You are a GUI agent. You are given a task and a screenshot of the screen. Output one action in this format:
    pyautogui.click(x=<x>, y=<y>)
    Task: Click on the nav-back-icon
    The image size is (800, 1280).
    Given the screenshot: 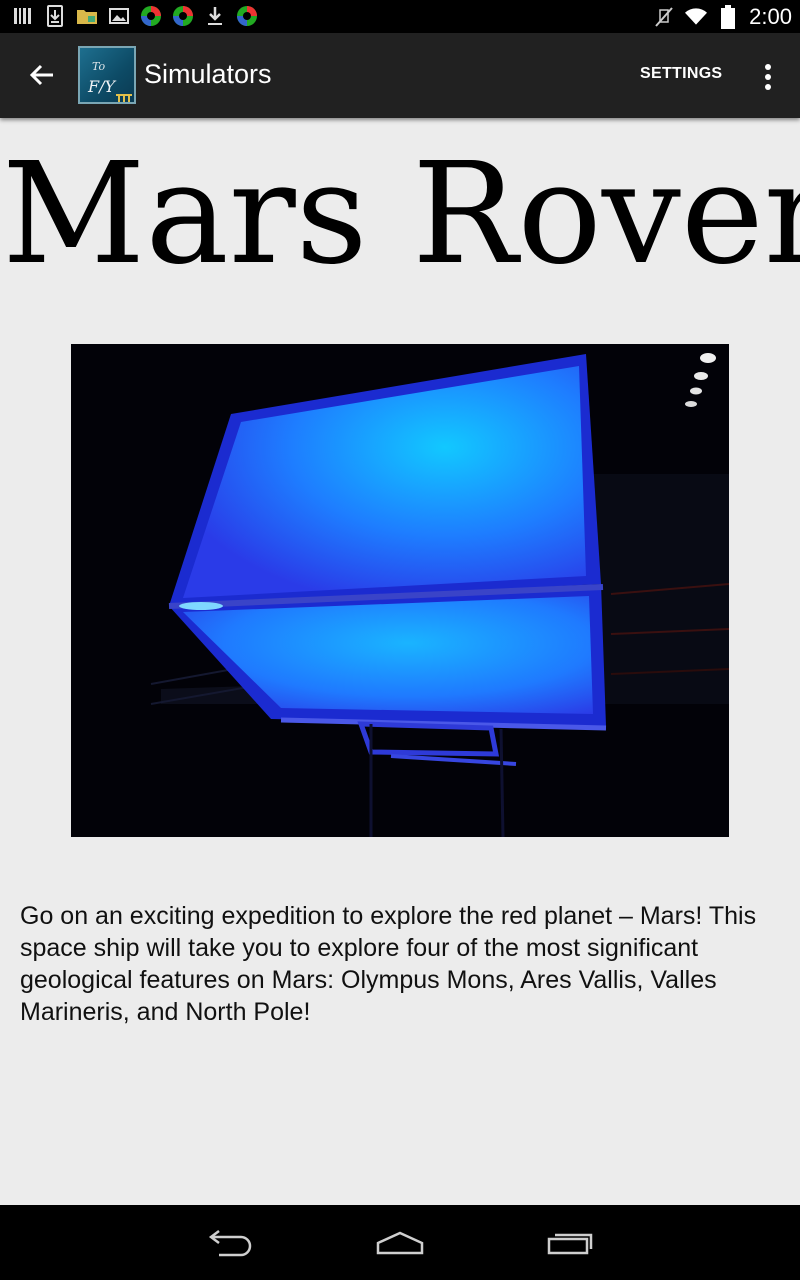 What is the action you would take?
    pyautogui.click(x=230, y=1243)
    